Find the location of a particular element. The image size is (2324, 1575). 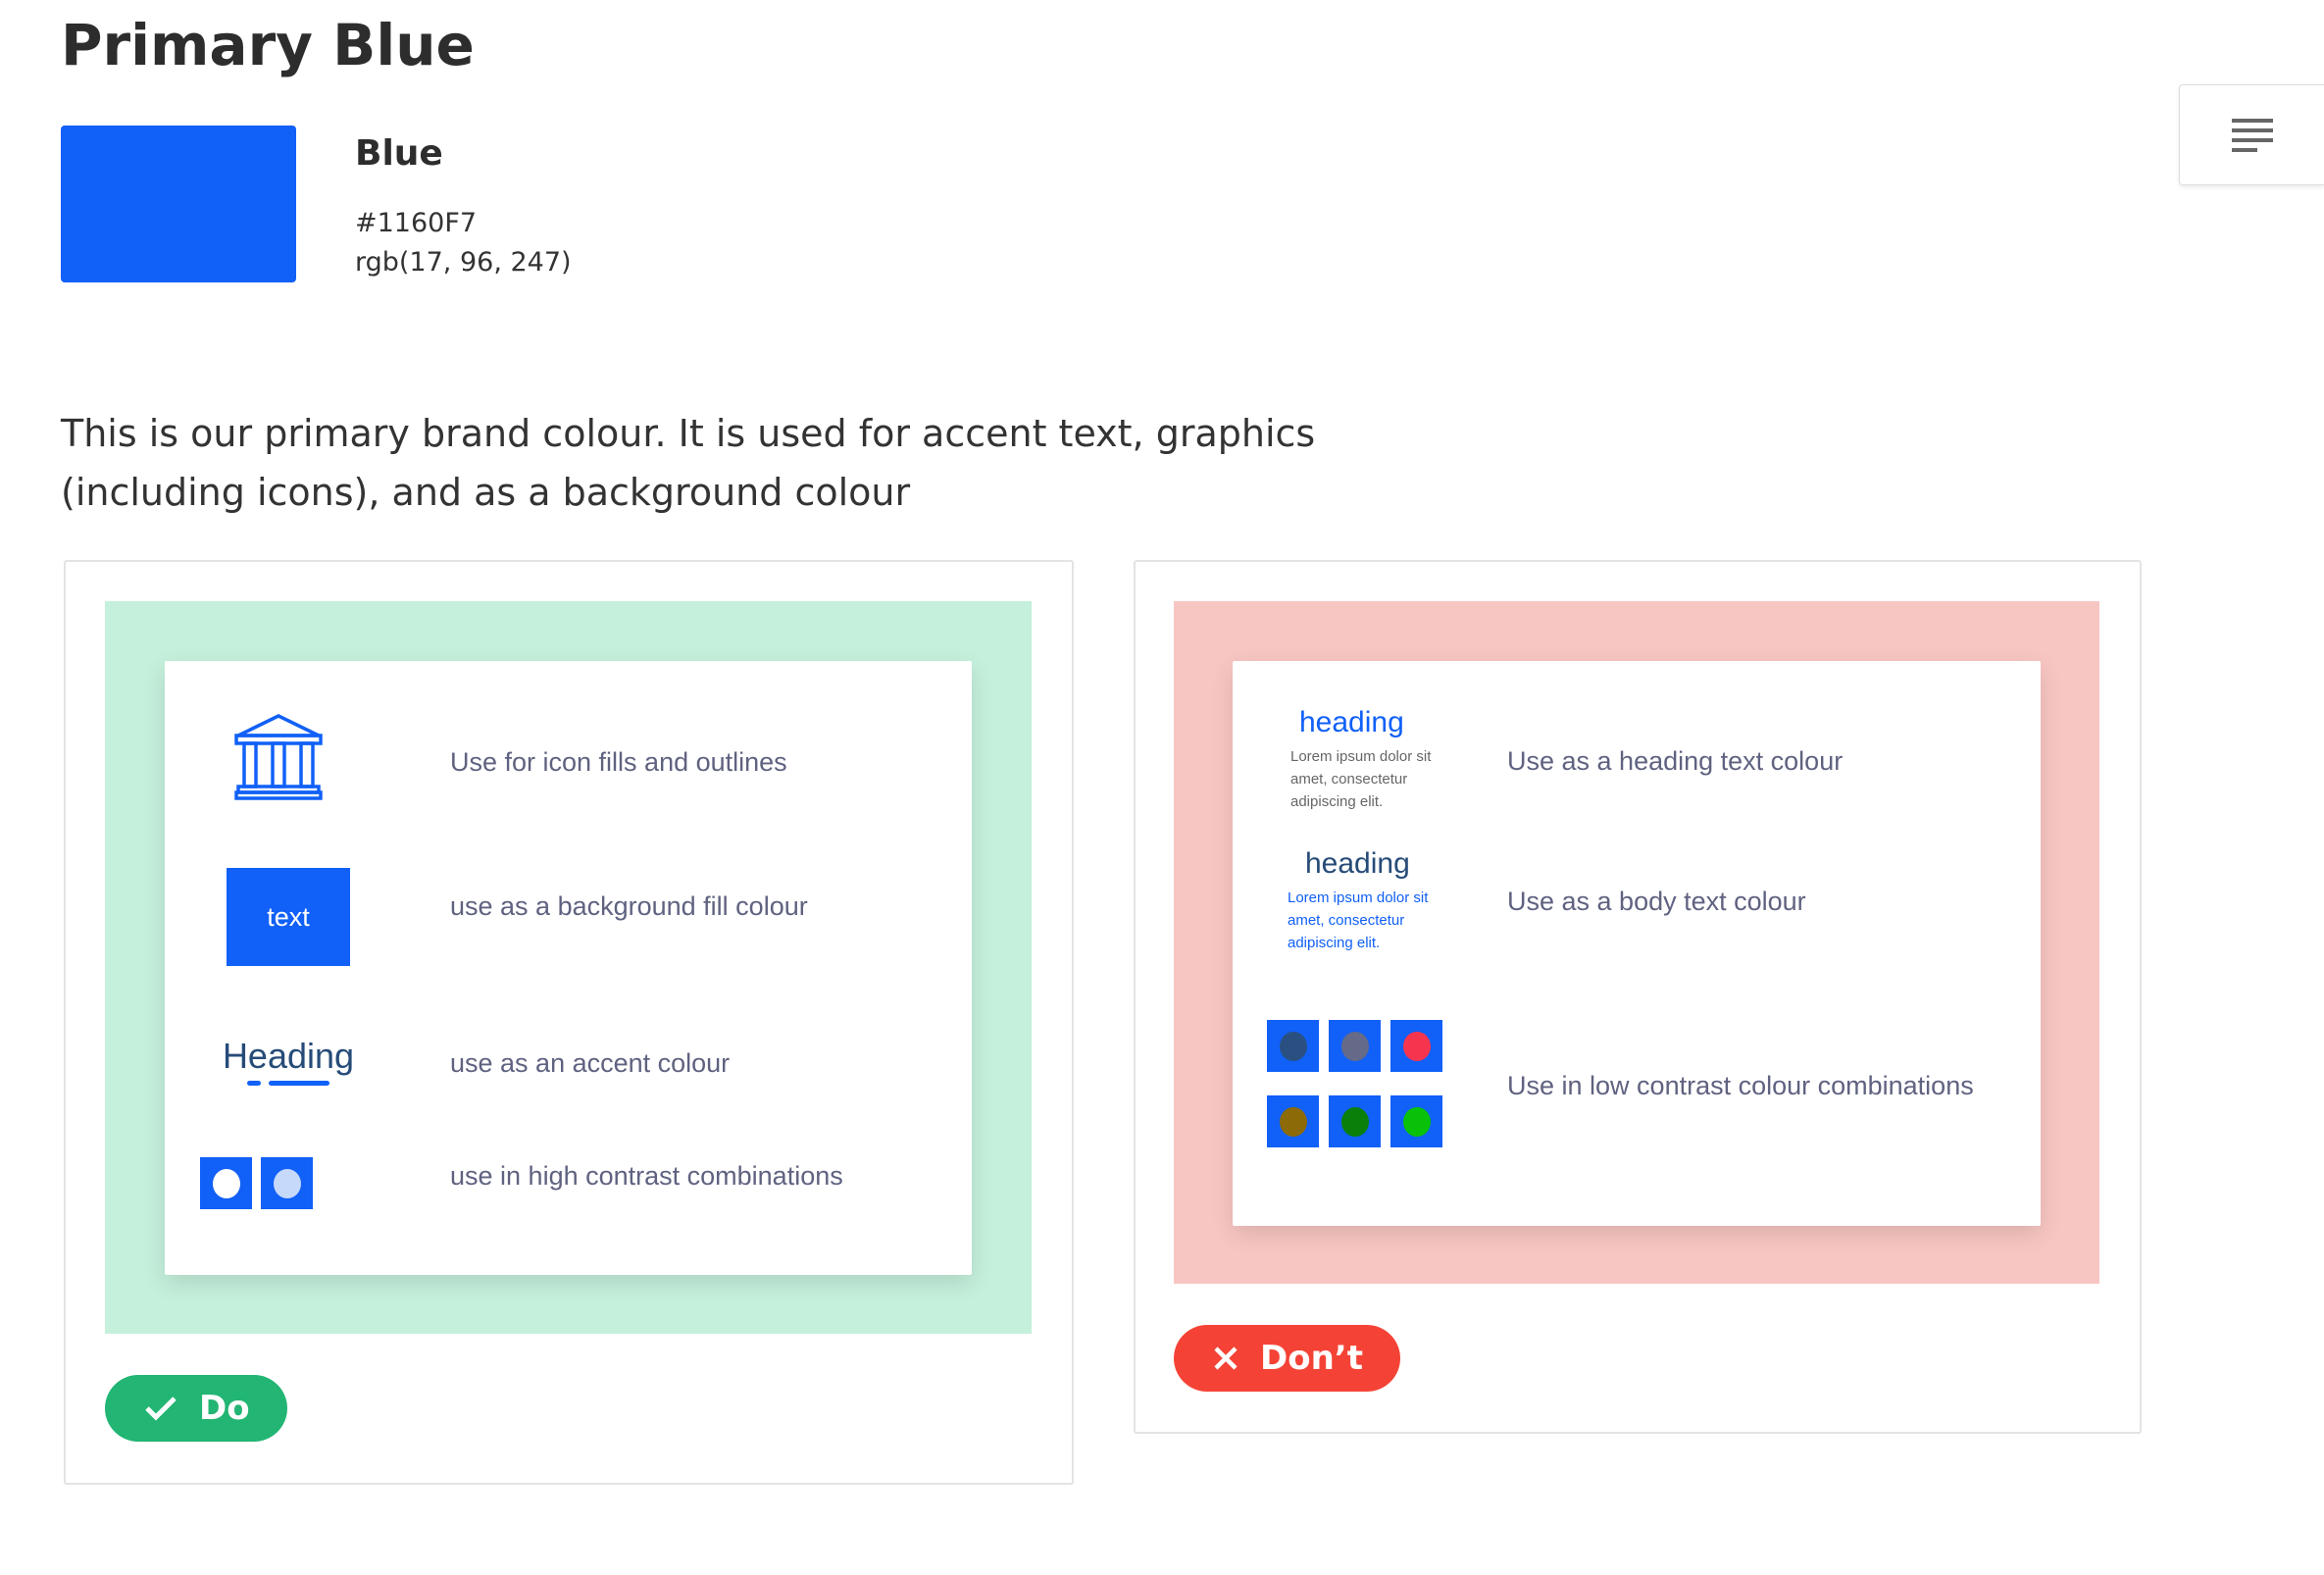

close-icon is located at coordinates (1226, 1358).